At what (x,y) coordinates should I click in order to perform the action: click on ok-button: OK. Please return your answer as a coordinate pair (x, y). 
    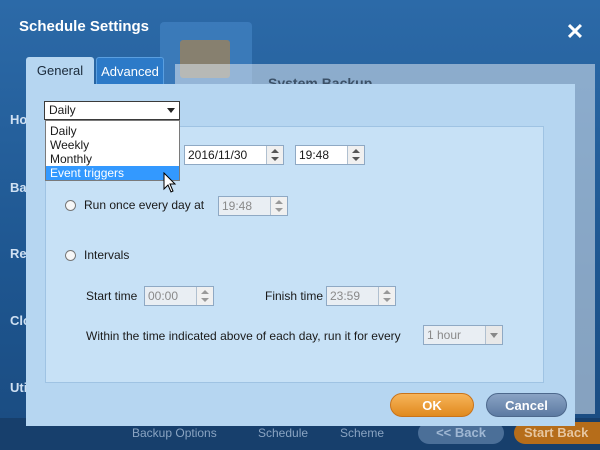
    Looking at the image, I should click on (432, 405).